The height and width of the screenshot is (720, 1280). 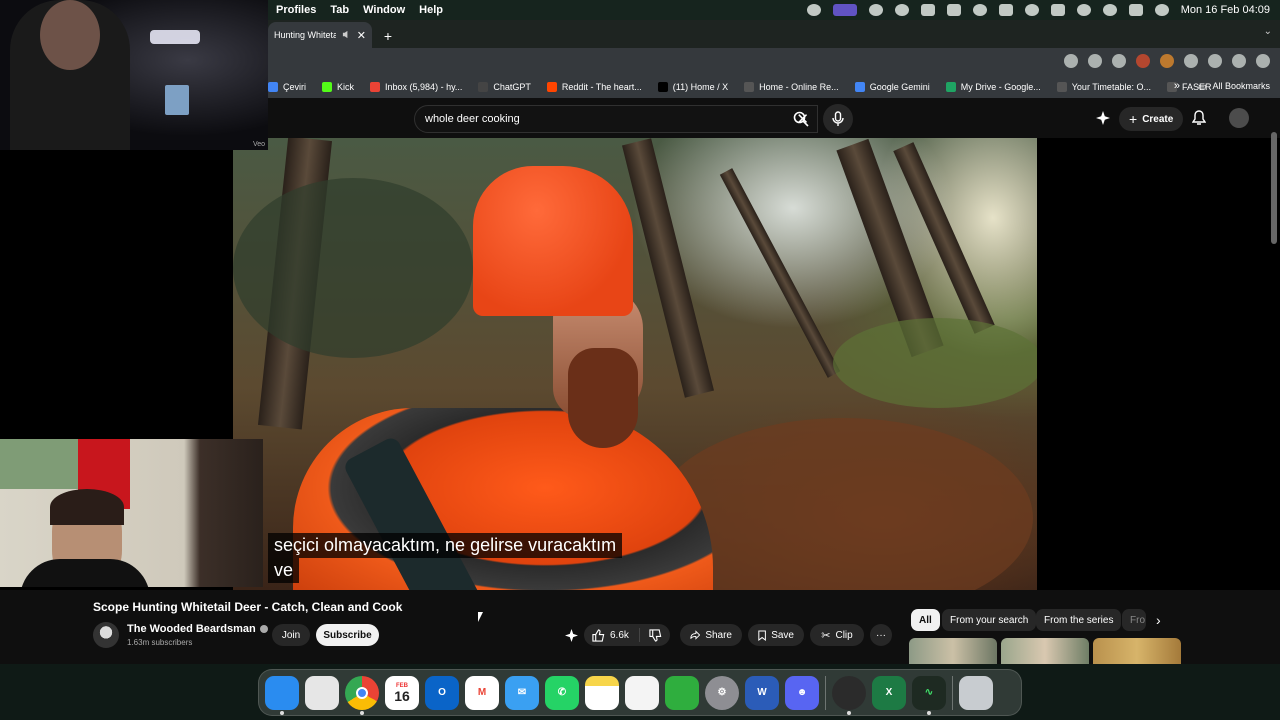 I want to click on chip-all: All, so click(x=925, y=620).